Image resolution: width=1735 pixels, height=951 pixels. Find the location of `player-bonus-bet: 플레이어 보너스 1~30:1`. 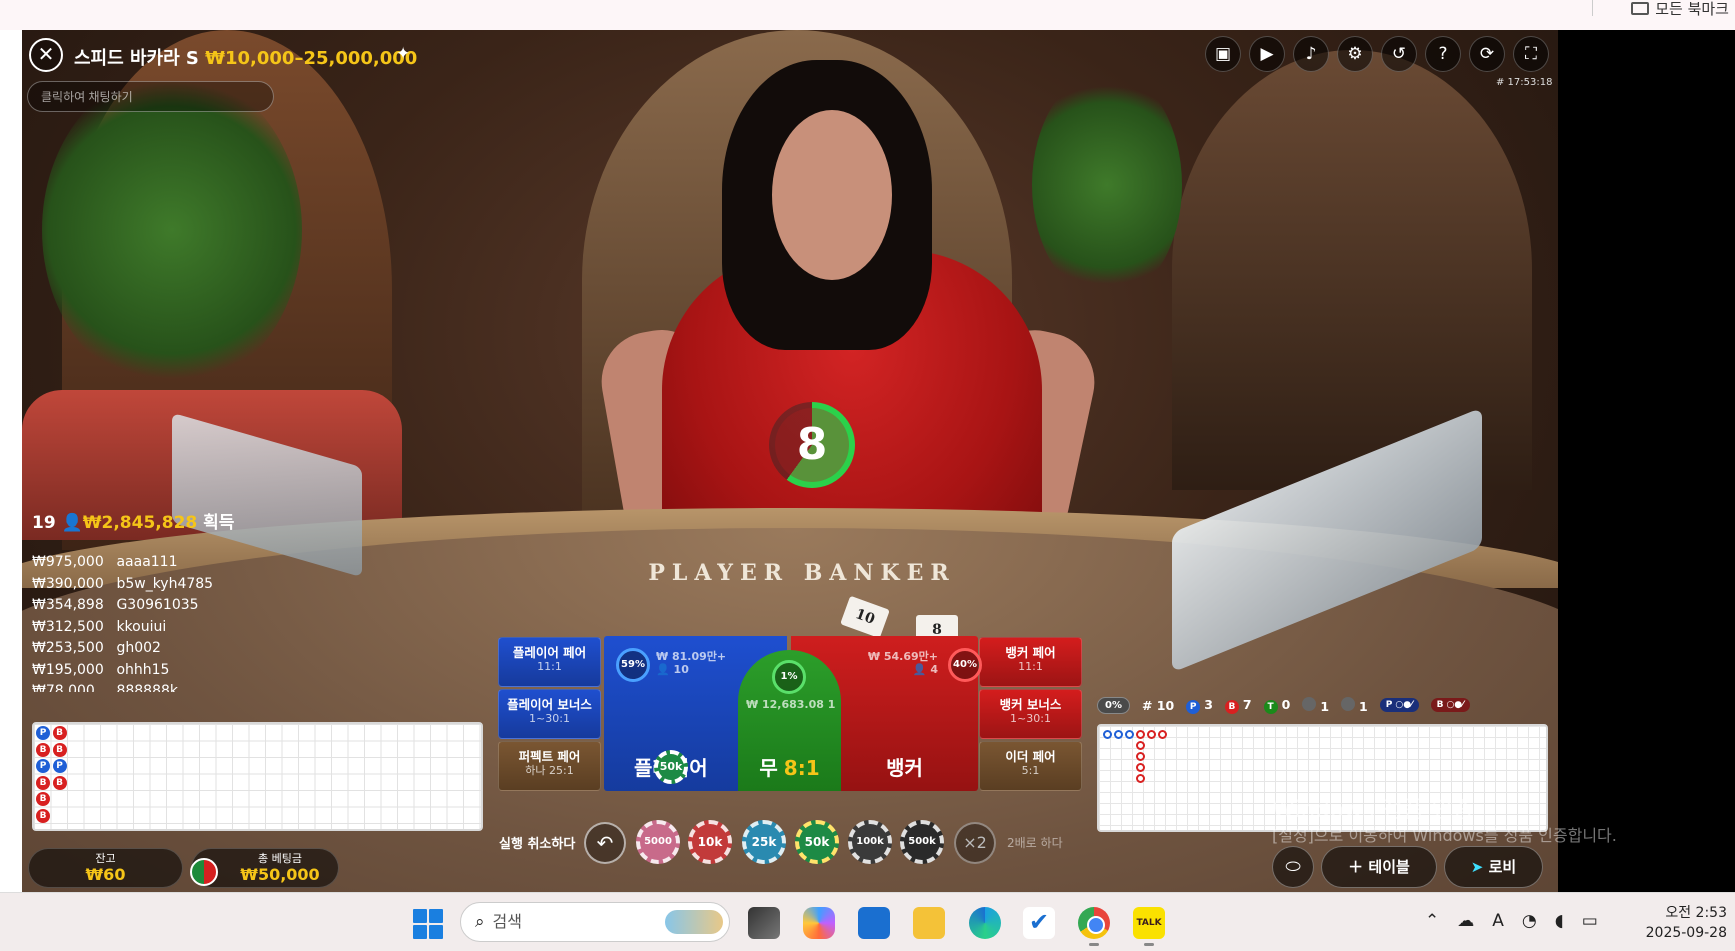

player-bonus-bet: 플레이어 보너스 1~30:1 is located at coordinates (549, 714).